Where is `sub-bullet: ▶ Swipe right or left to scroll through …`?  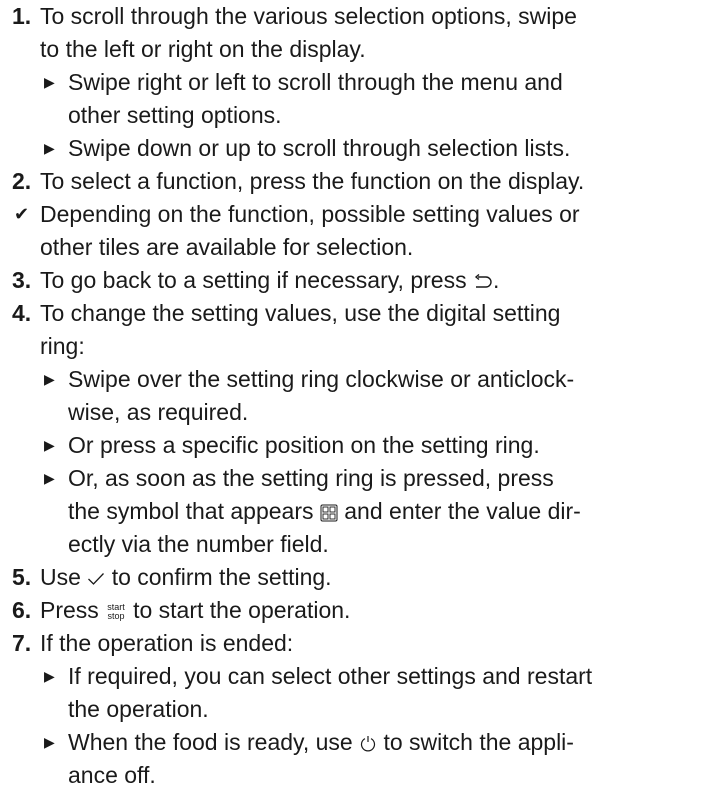
sub-bullet: ▶ Swipe right or left to scroll through … is located at coordinates (356, 82).